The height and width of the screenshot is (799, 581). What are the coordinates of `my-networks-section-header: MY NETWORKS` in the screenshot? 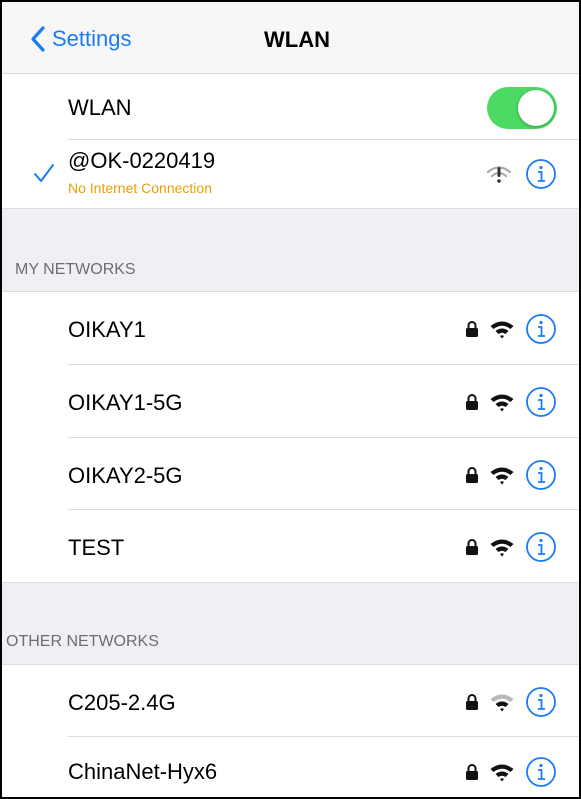 It's located at (290, 250).